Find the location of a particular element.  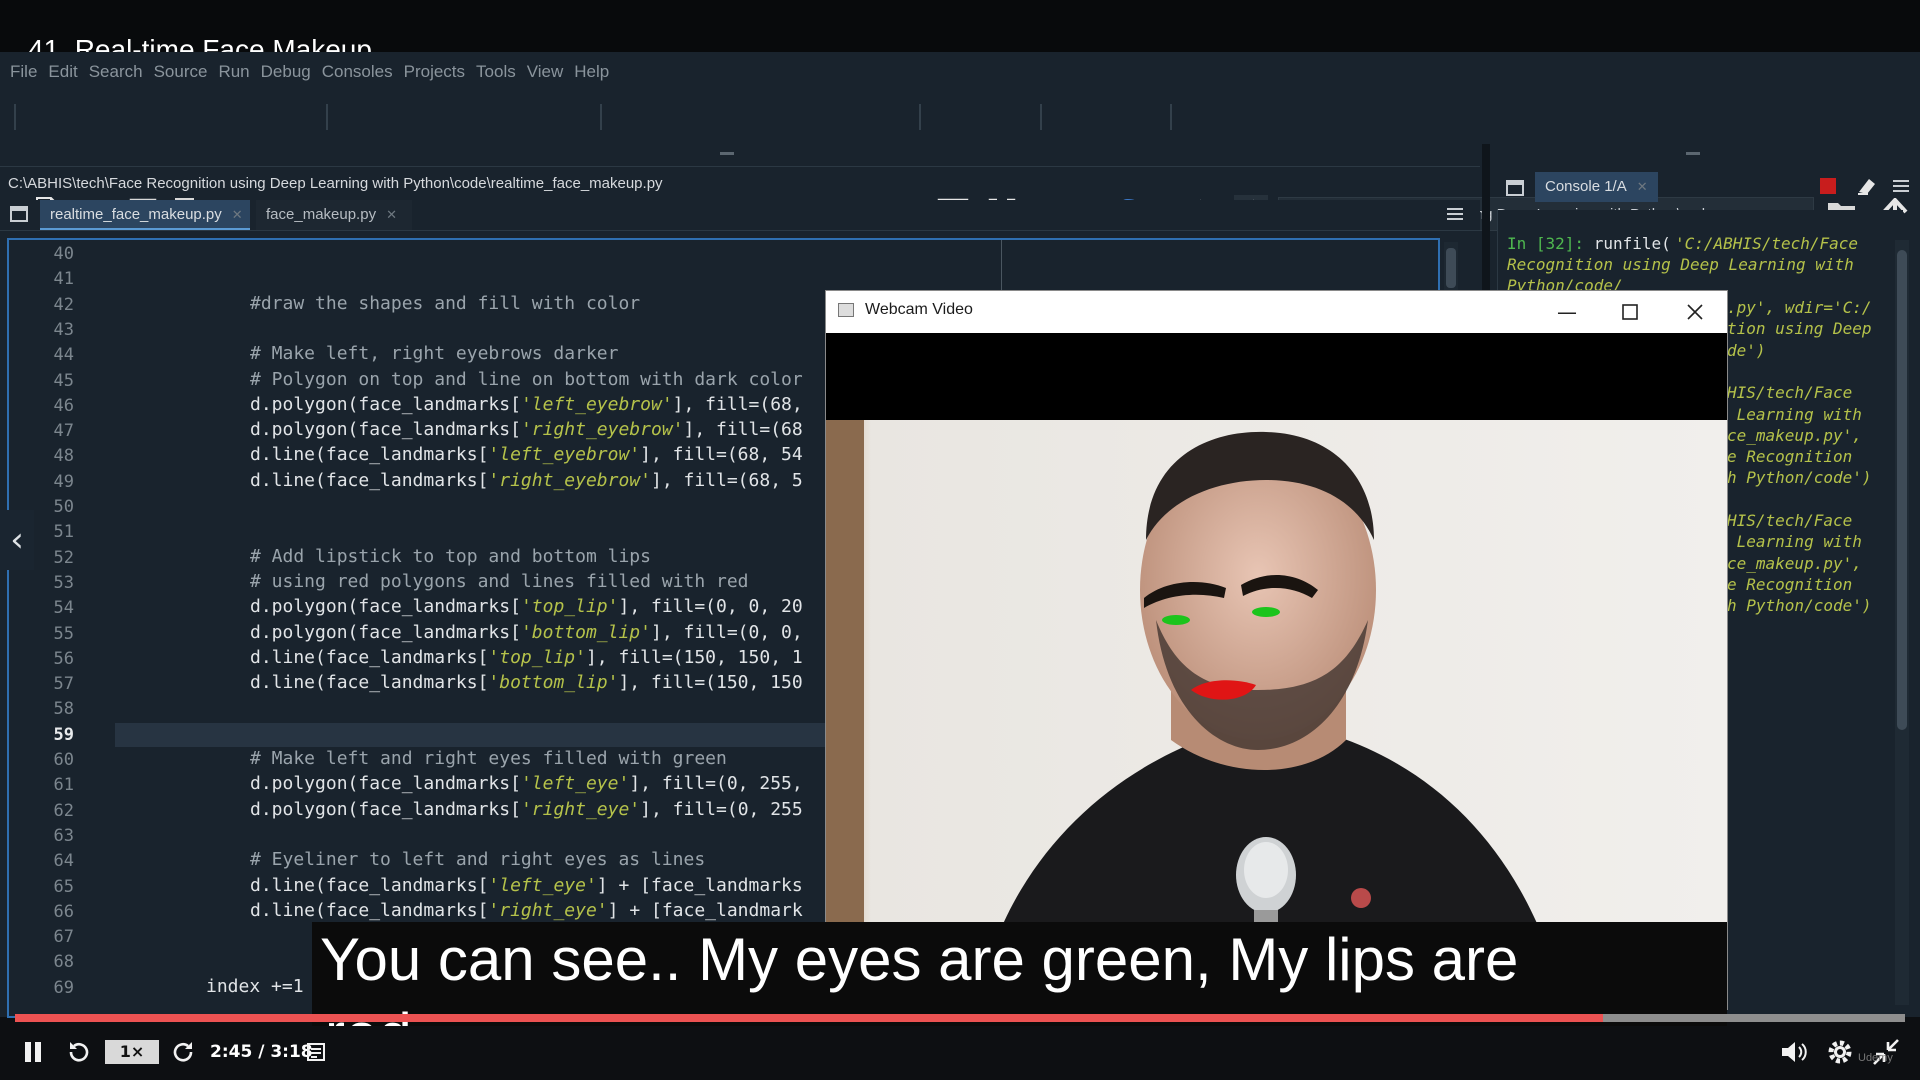

menu-item-projects: Projects is located at coordinates (434, 72).